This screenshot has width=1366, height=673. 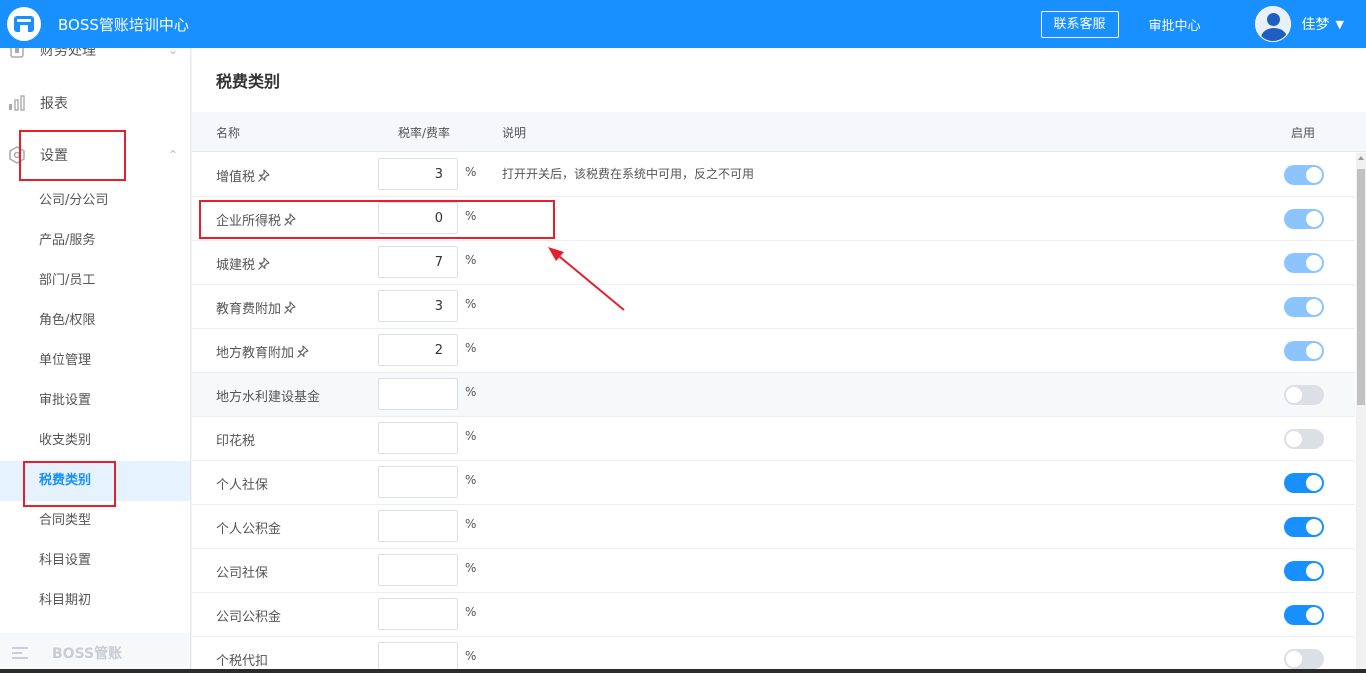 I want to click on tax-name-cell: 城建税, so click(x=243, y=263).